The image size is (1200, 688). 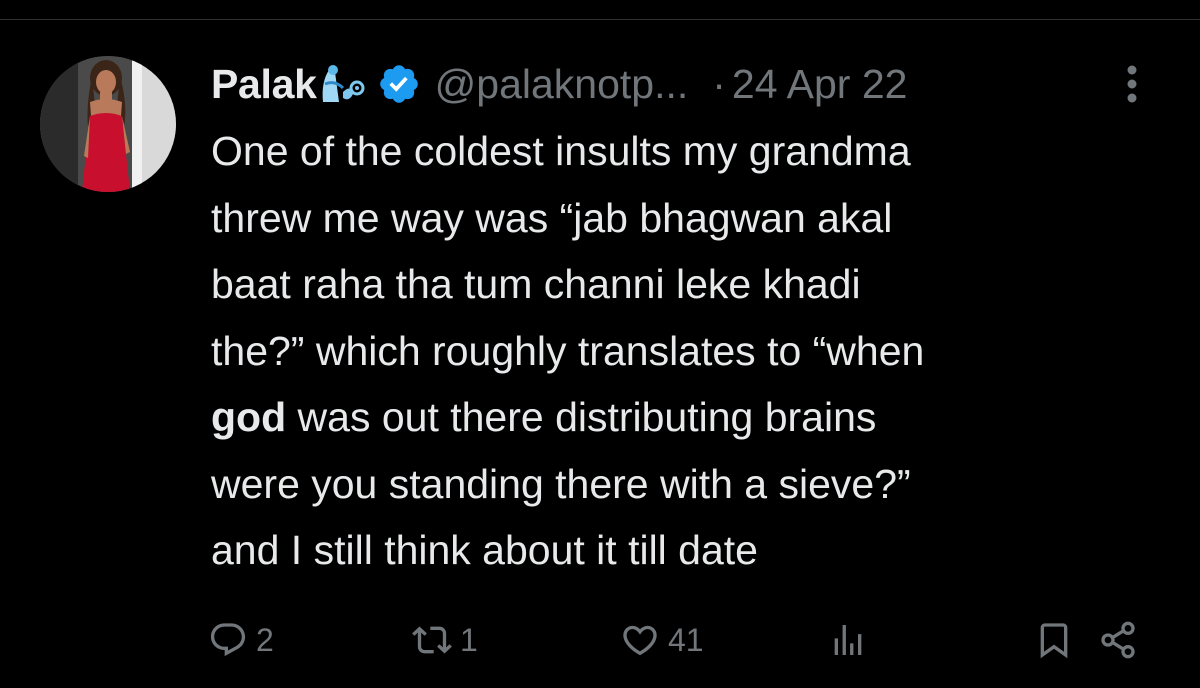 I want to click on tweet-header: Palak @palaknotp... · 24 Apr 22, so click(x=559, y=84).